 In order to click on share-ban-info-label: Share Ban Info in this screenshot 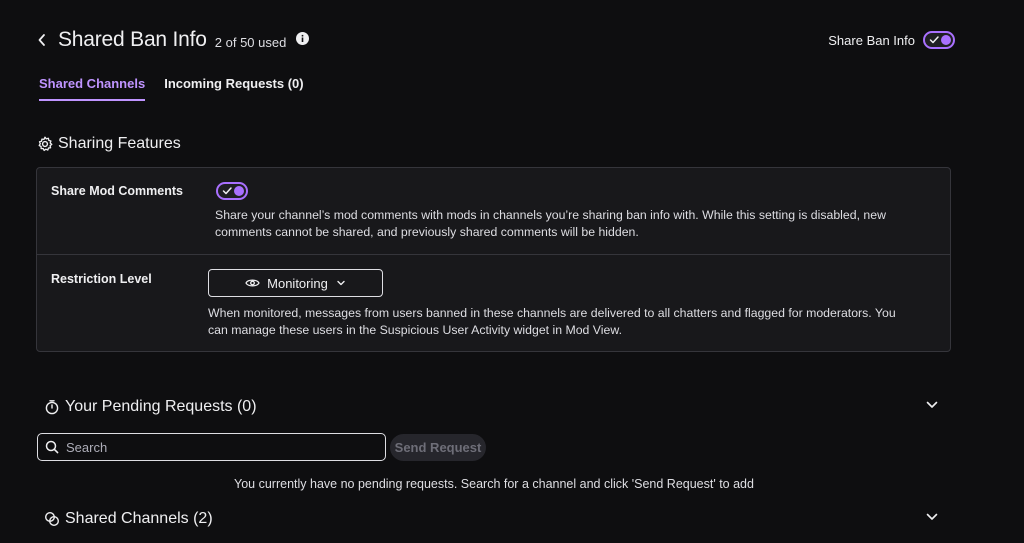, I will do `click(871, 40)`.